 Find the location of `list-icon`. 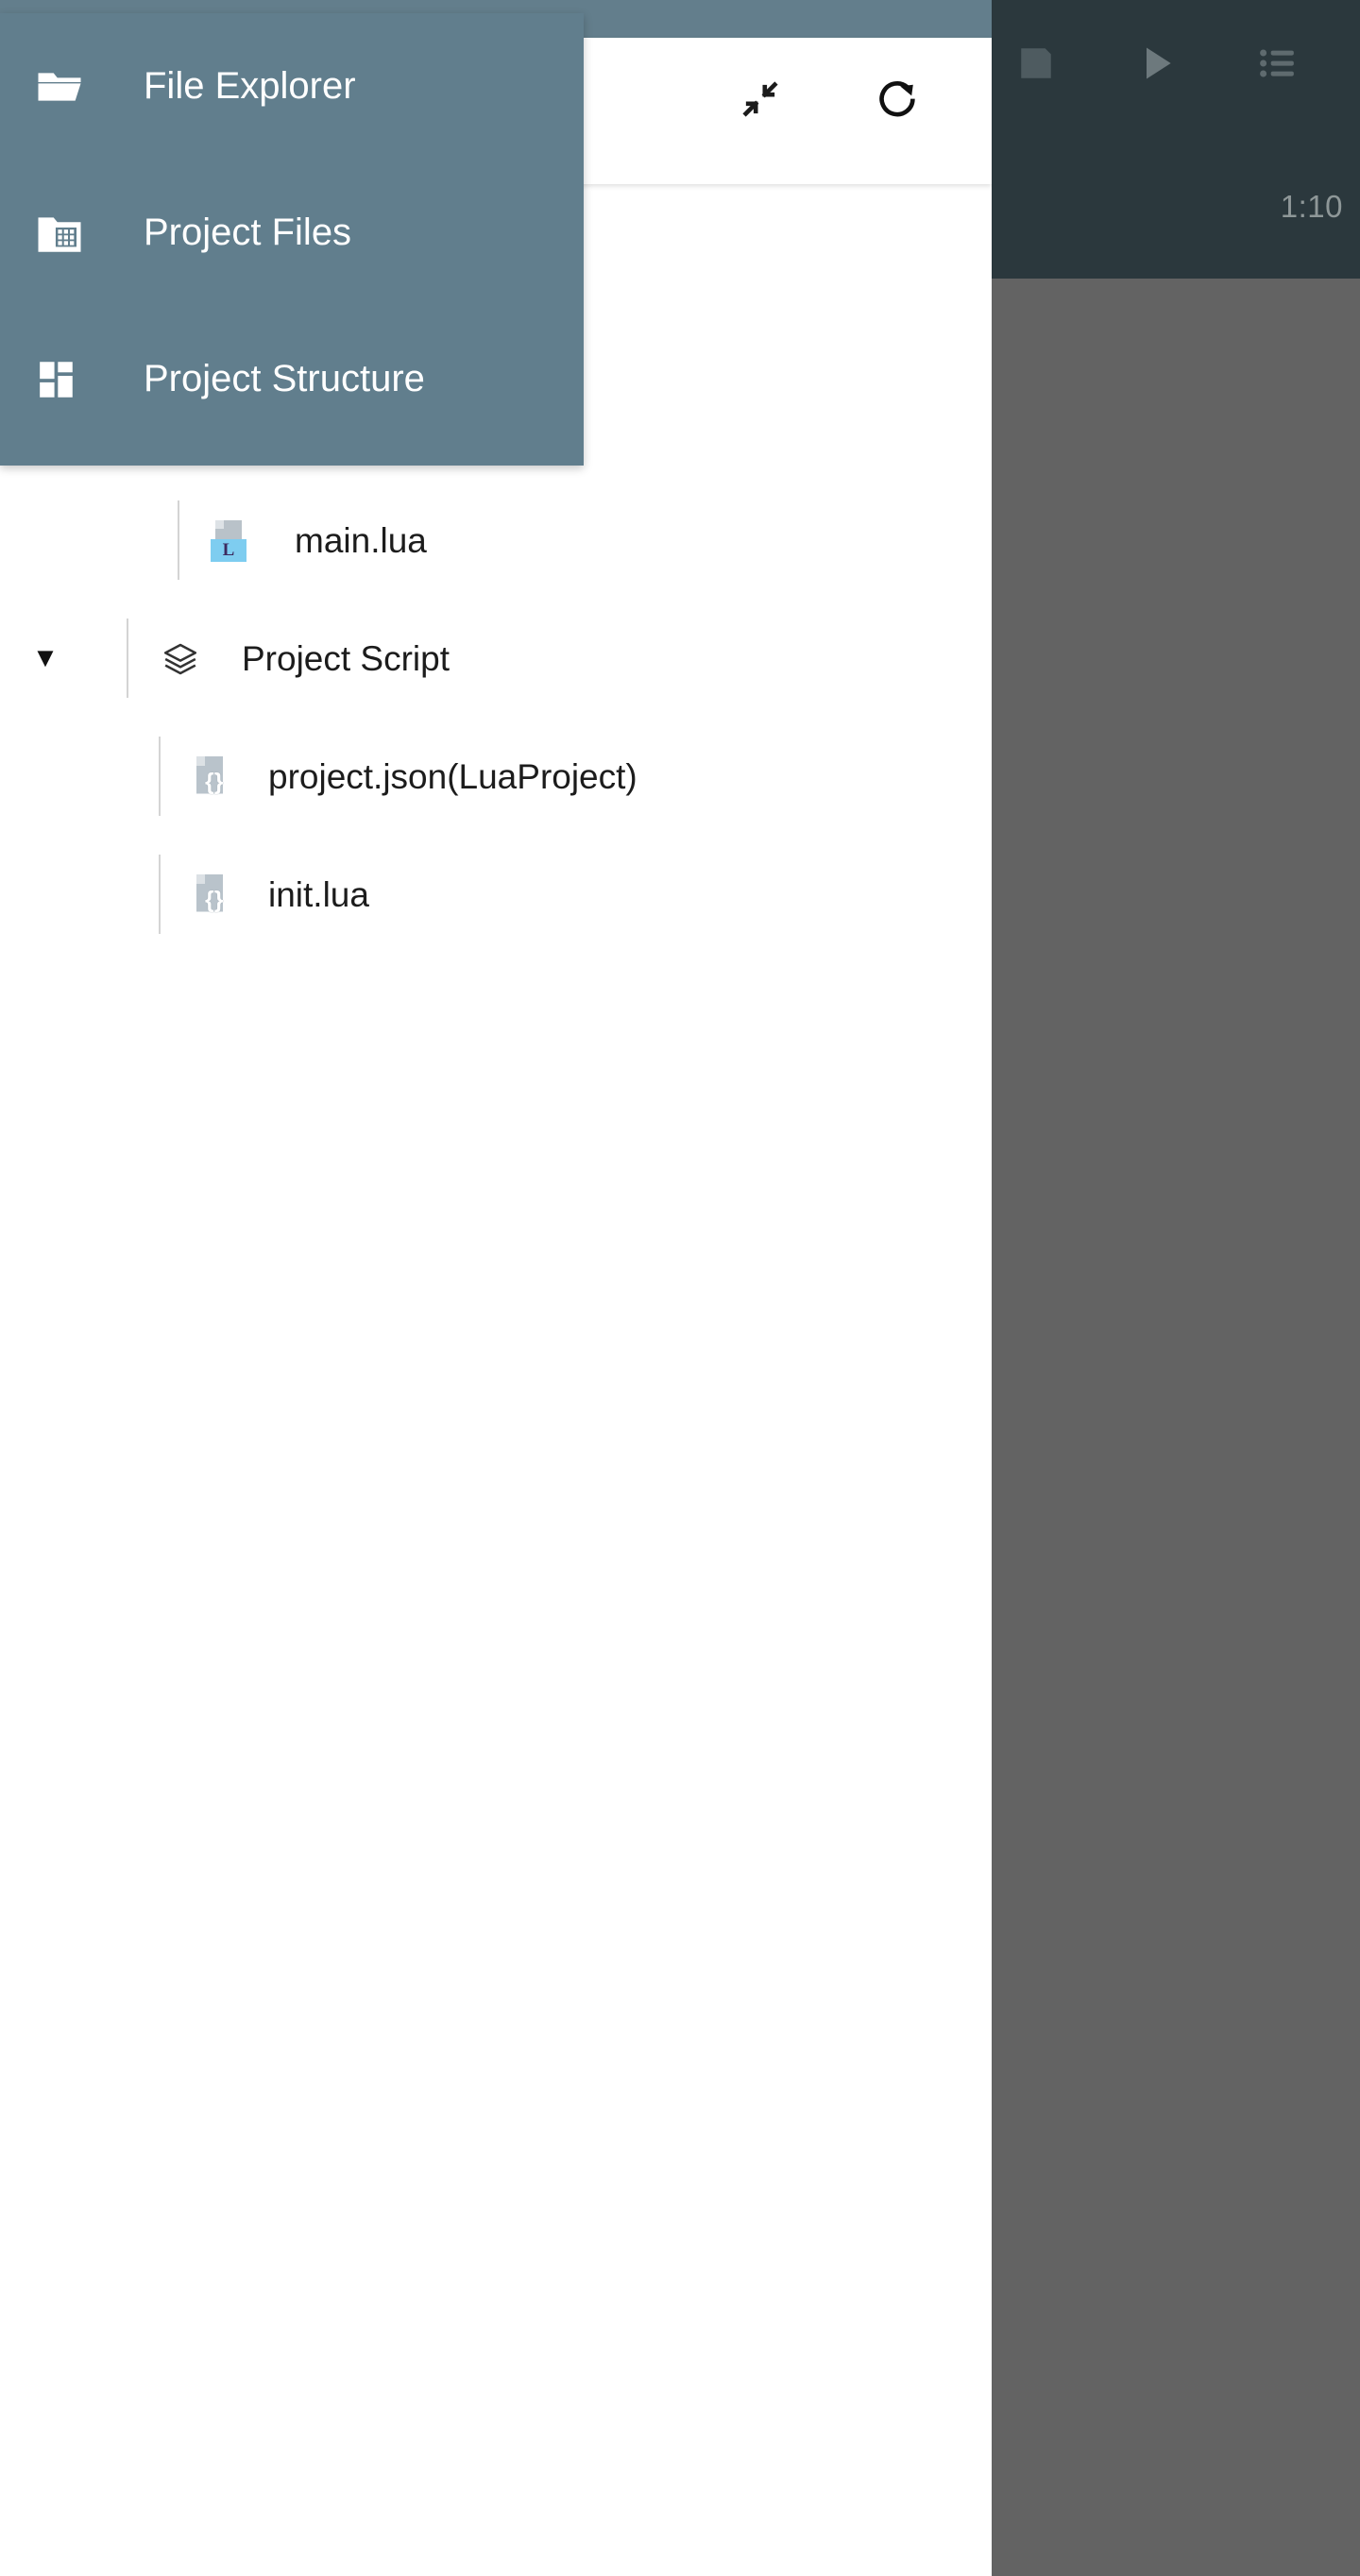

list-icon is located at coordinates (1278, 63).